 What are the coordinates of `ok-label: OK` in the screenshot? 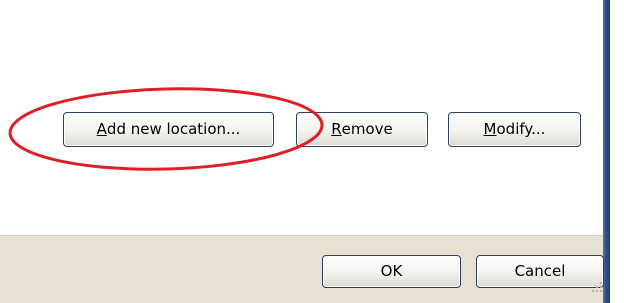 It's located at (391, 271).